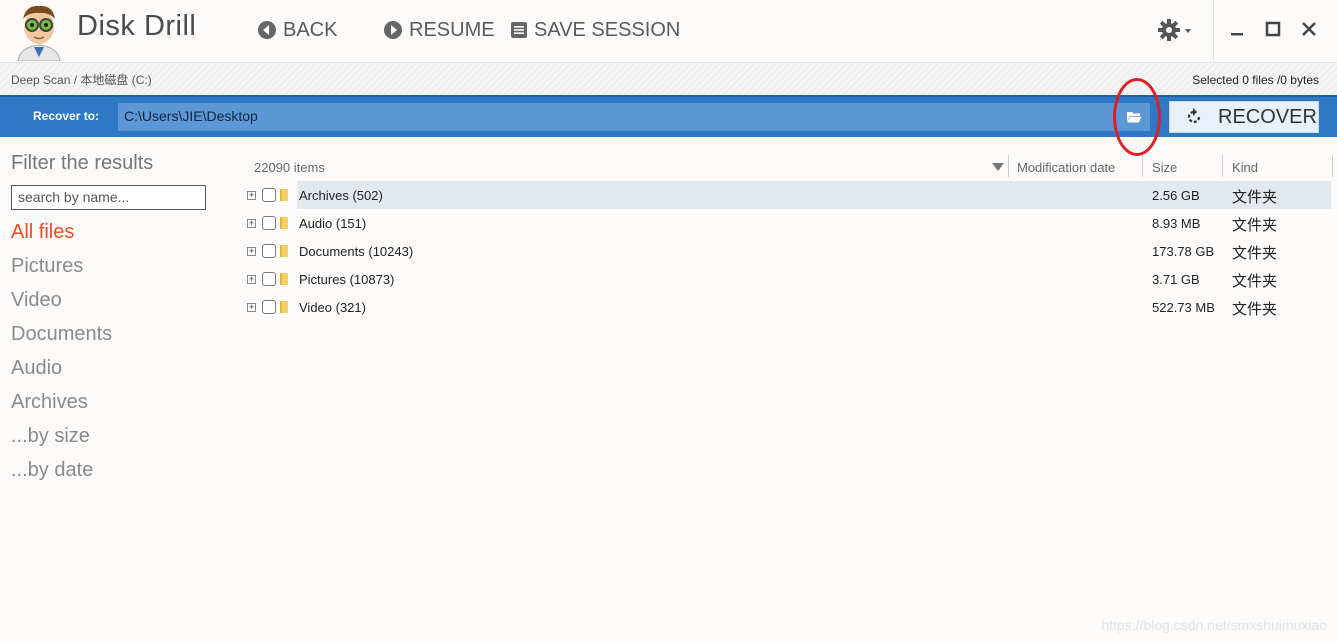  I want to click on resume-button: RESUME, so click(439, 30).